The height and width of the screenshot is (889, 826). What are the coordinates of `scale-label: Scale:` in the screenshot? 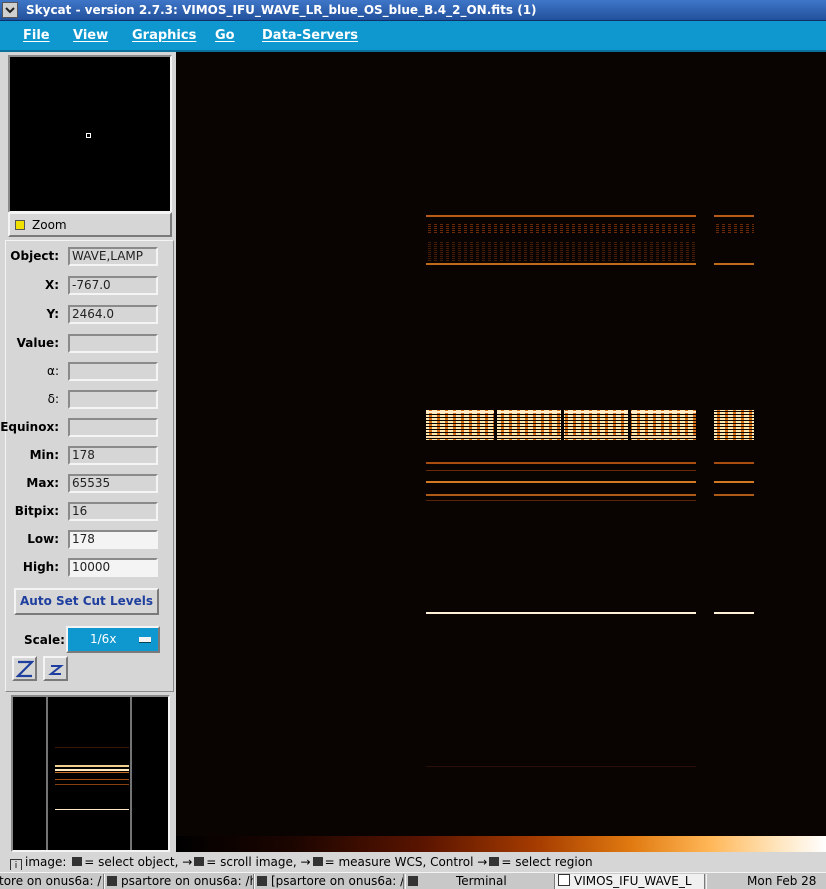 It's located at (44, 640).